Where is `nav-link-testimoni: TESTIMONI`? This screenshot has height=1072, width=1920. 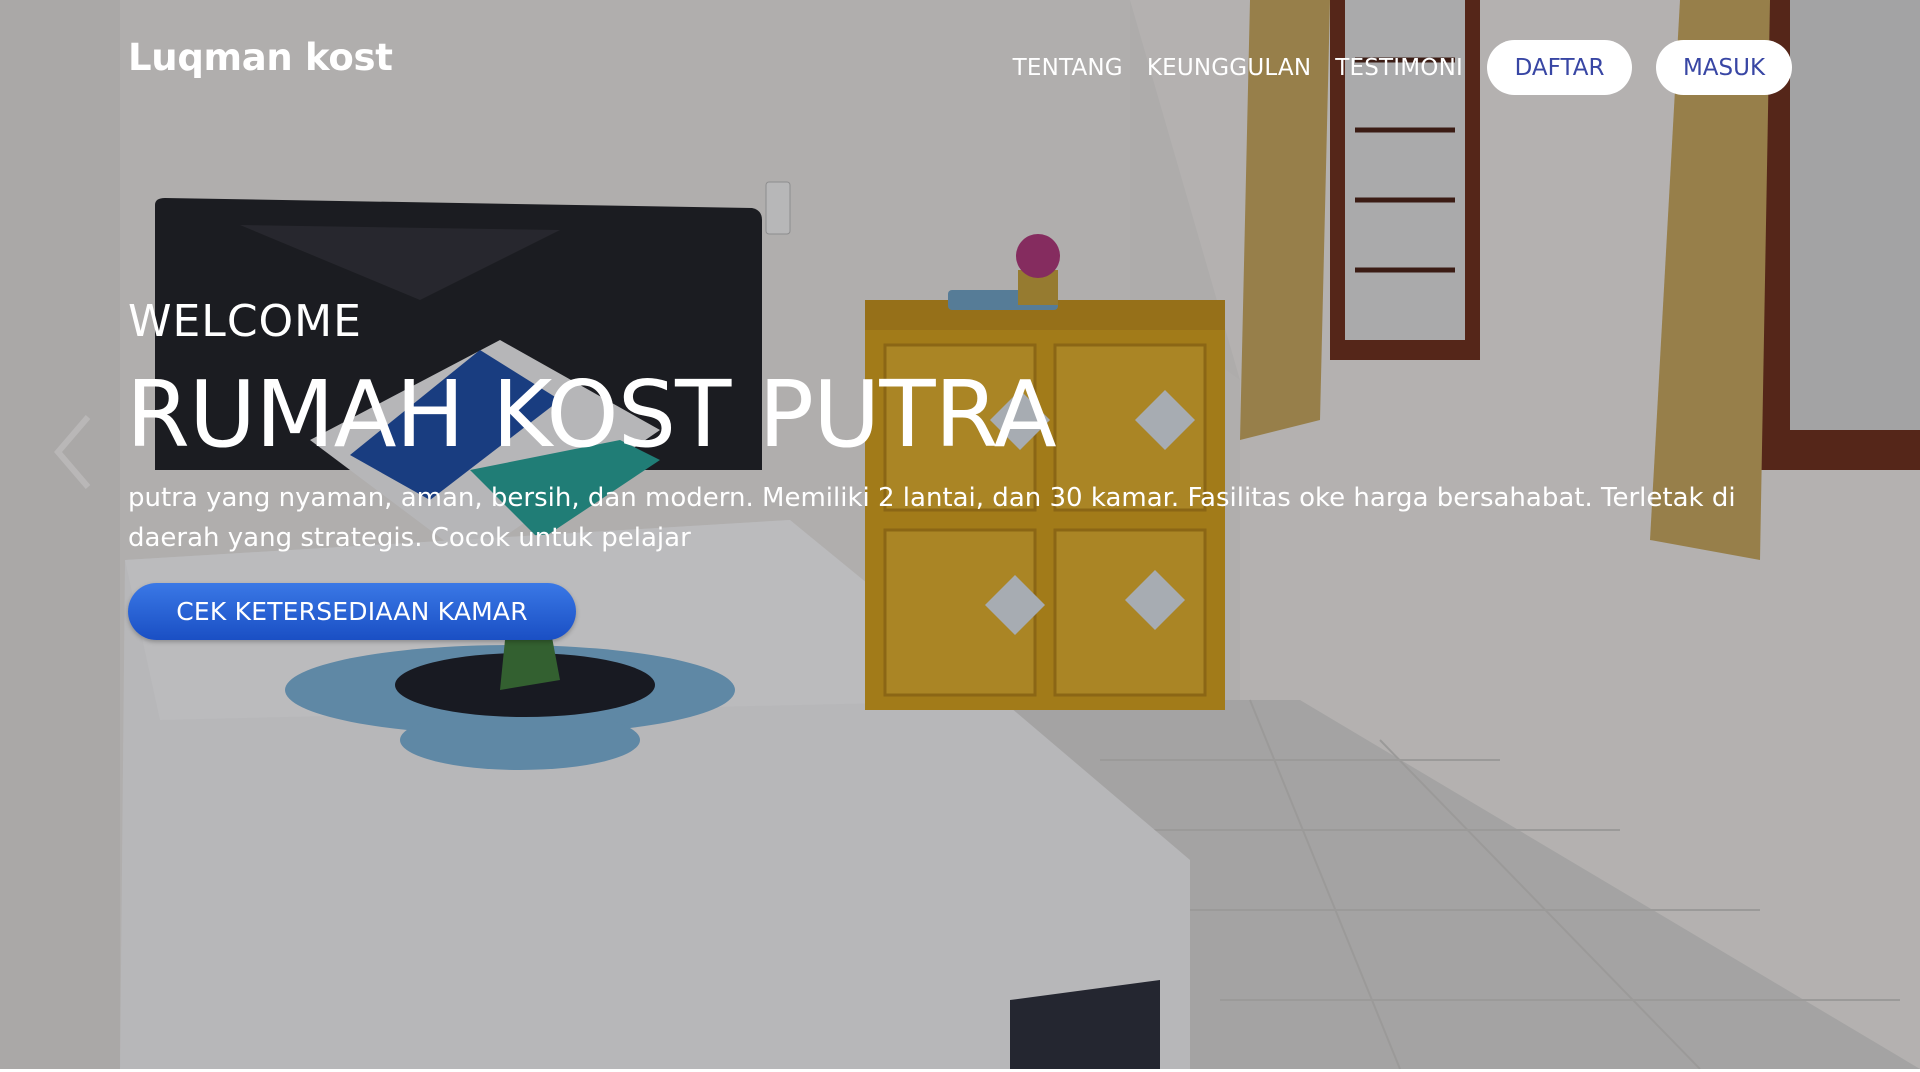
nav-link-testimoni: TESTIMONI is located at coordinates (1399, 68).